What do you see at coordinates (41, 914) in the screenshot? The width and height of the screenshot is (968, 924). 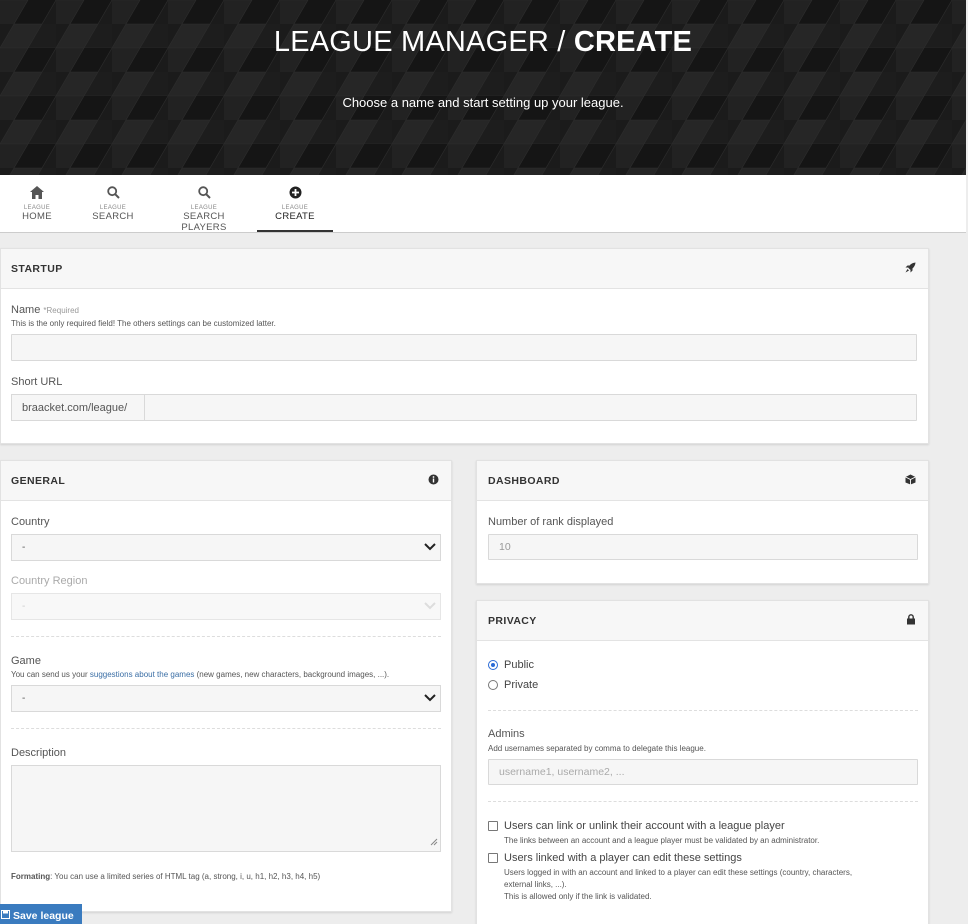 I see `save-league-button: Save league` at bounding box center [41, 914].